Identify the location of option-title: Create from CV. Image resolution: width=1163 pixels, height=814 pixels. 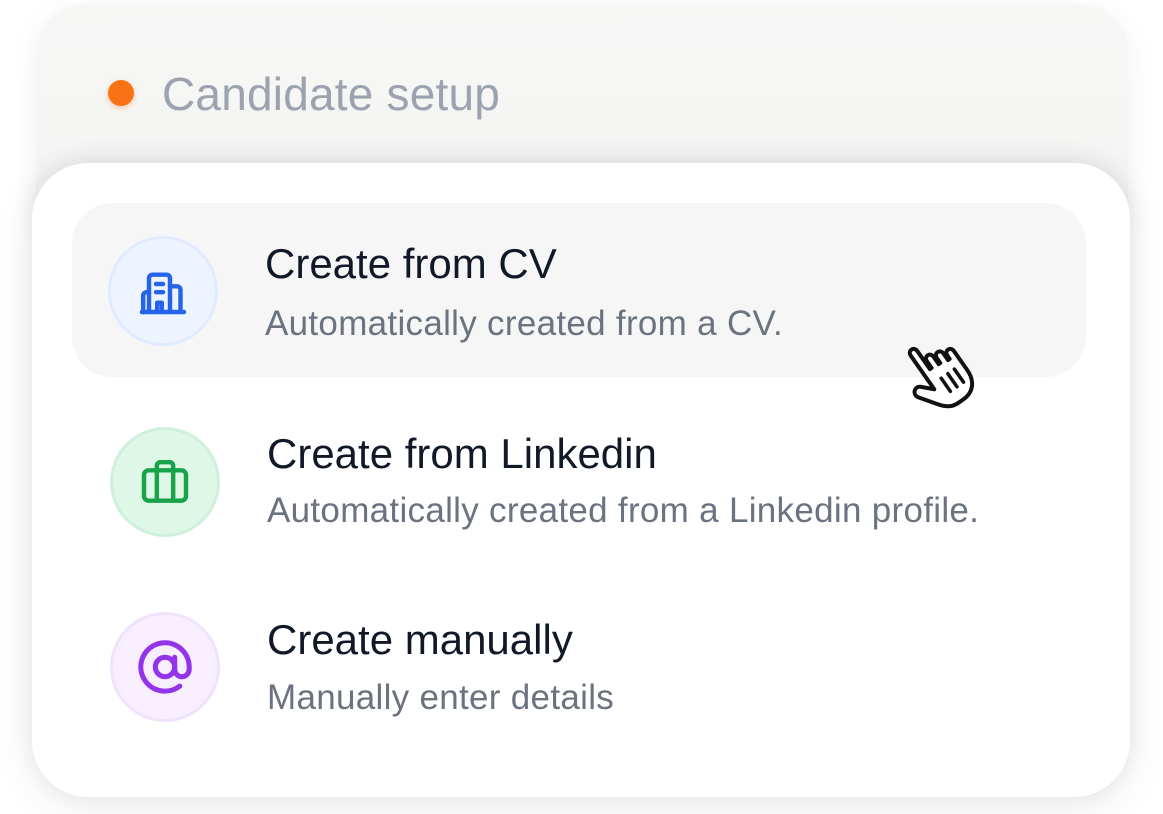
(411, 263).